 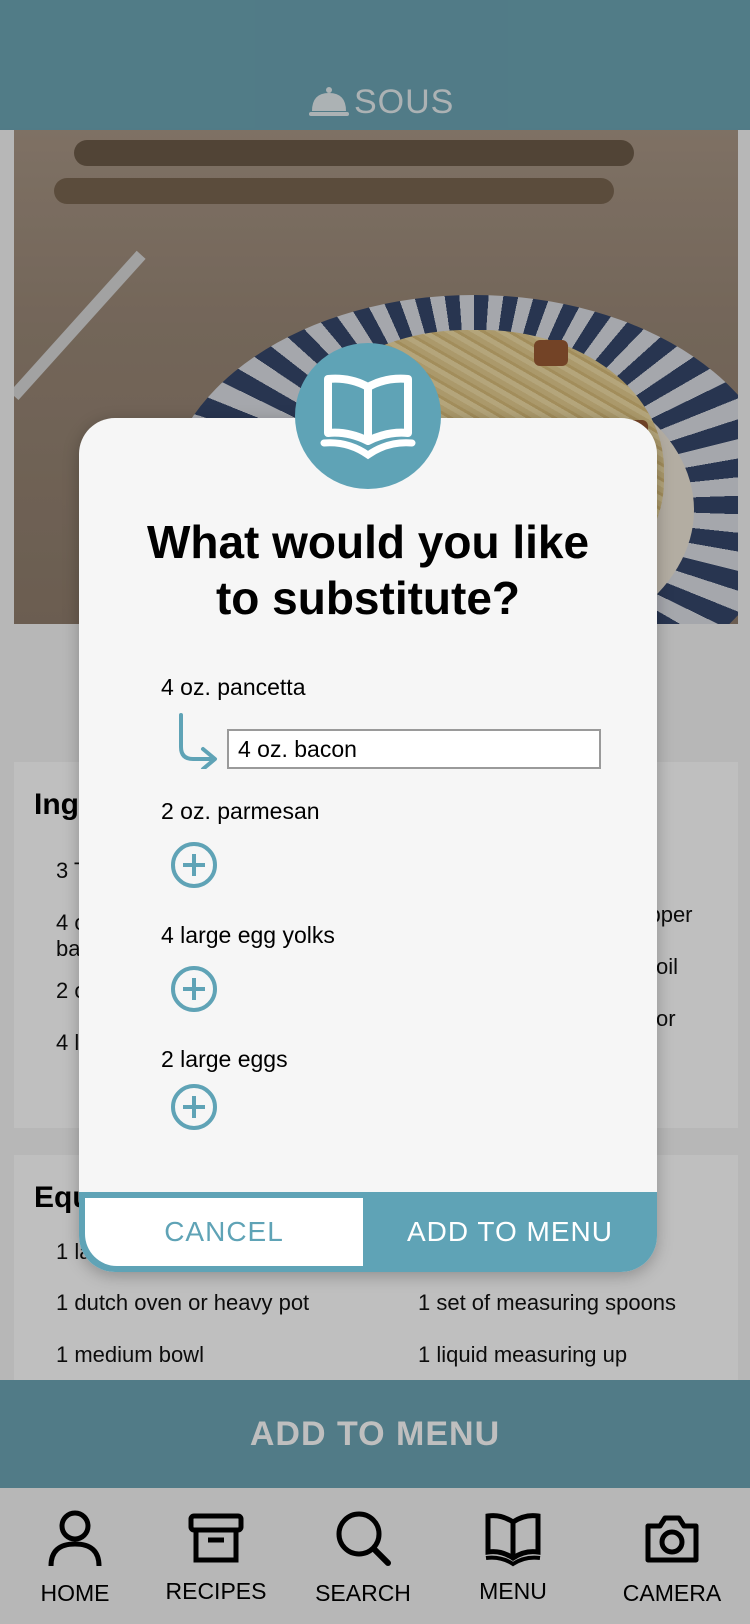 I want to click on add-substitute-egg-yolks-button, so click(x=194, y=989).